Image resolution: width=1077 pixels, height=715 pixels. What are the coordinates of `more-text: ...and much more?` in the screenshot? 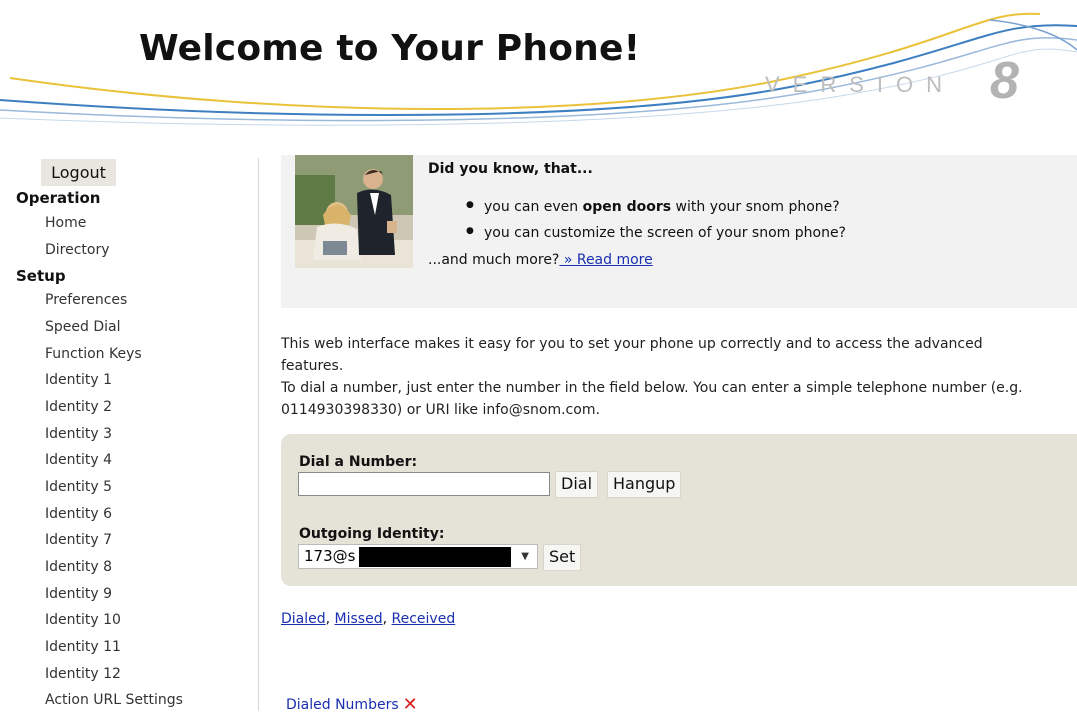 It's located at (494, 260).